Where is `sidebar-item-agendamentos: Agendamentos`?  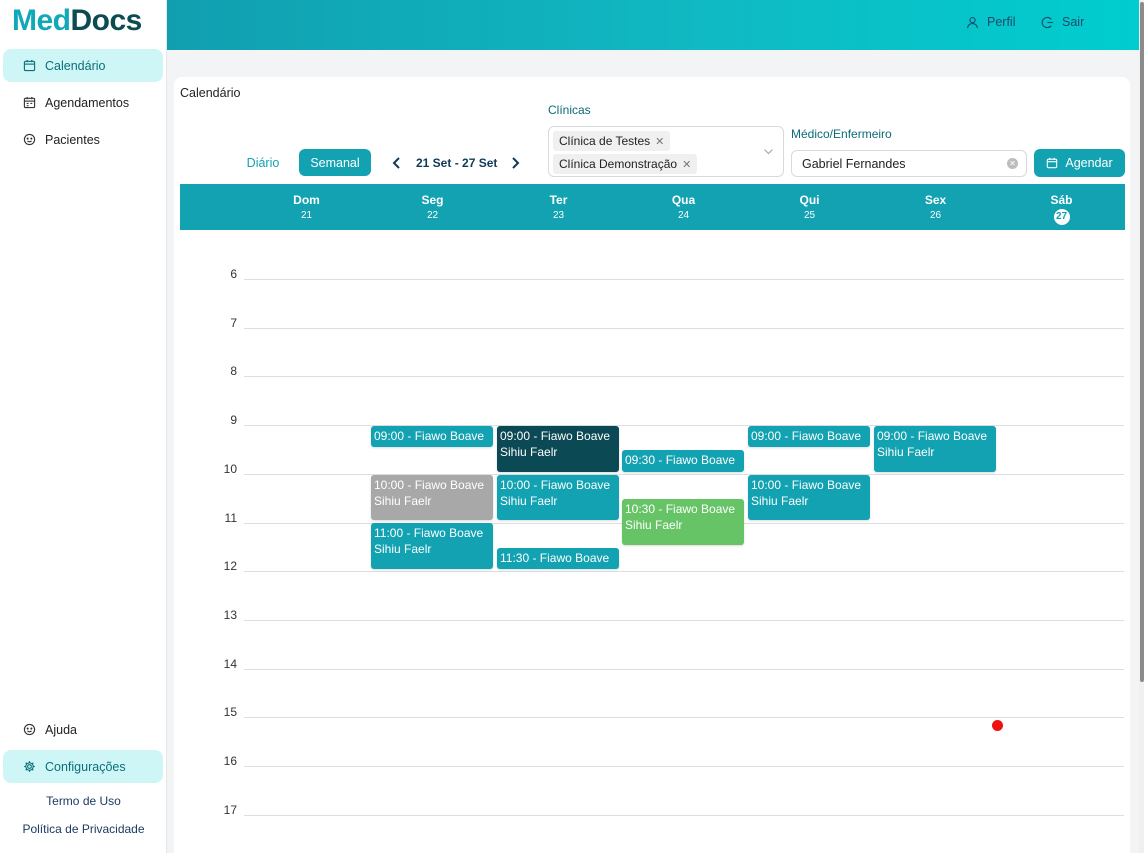 sidebar-item-agendamentos: Agendamentos is located at coordinates (83, 102).